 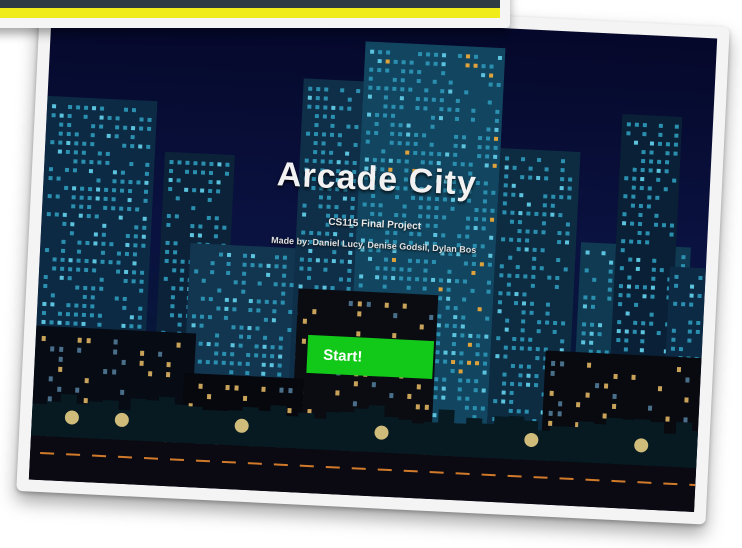 What do you see at coordinates (255, 14) in the screenshot?
I see `overlapping-screenshot-card` at bounding box center [255, 14].